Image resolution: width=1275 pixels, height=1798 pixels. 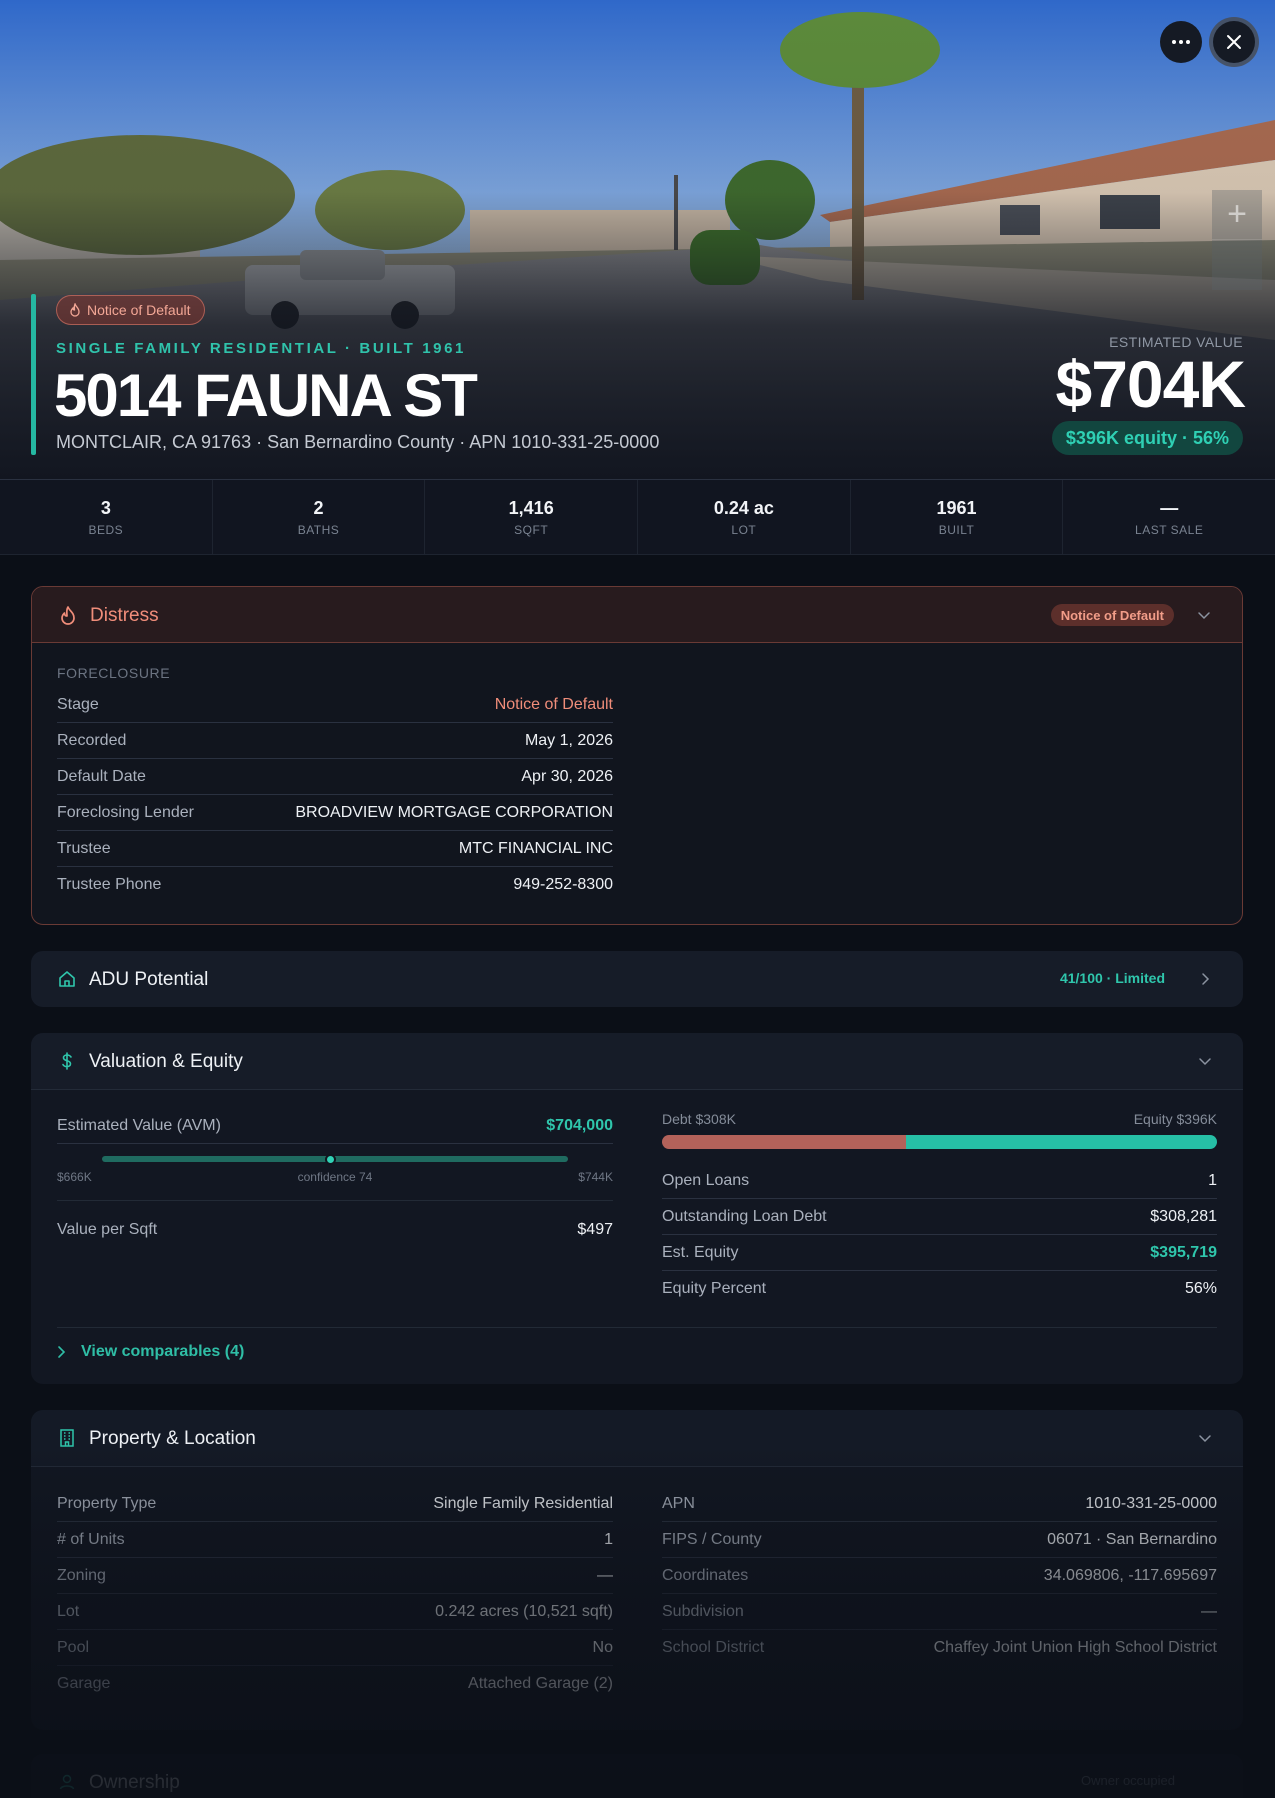 I want to click on row-value: —, so click(x=605, y=1575).